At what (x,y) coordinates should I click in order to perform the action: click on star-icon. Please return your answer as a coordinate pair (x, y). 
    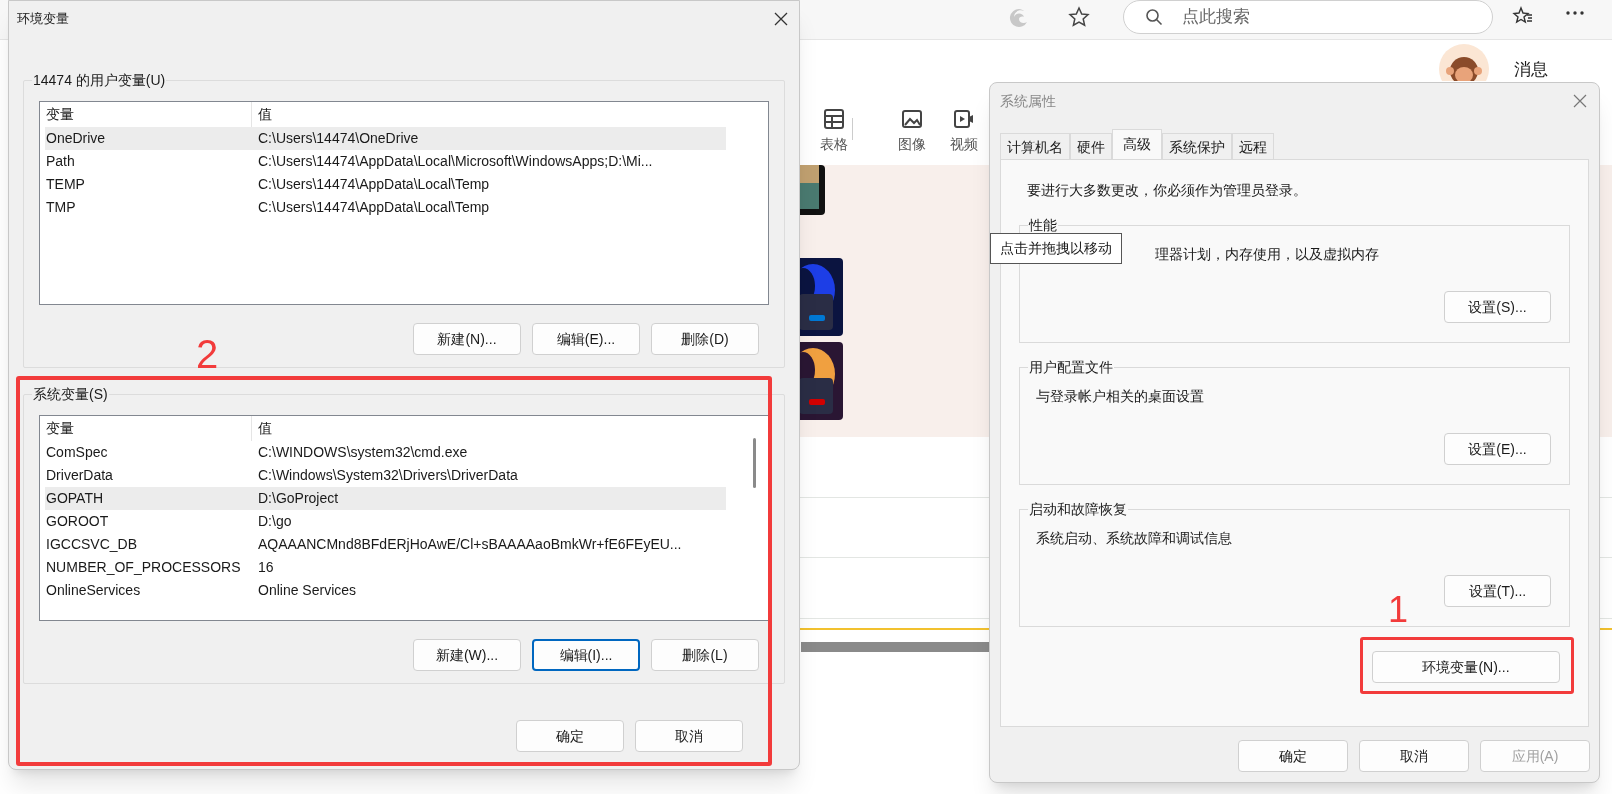
    Looking at the image, I should click on (1079, 17).